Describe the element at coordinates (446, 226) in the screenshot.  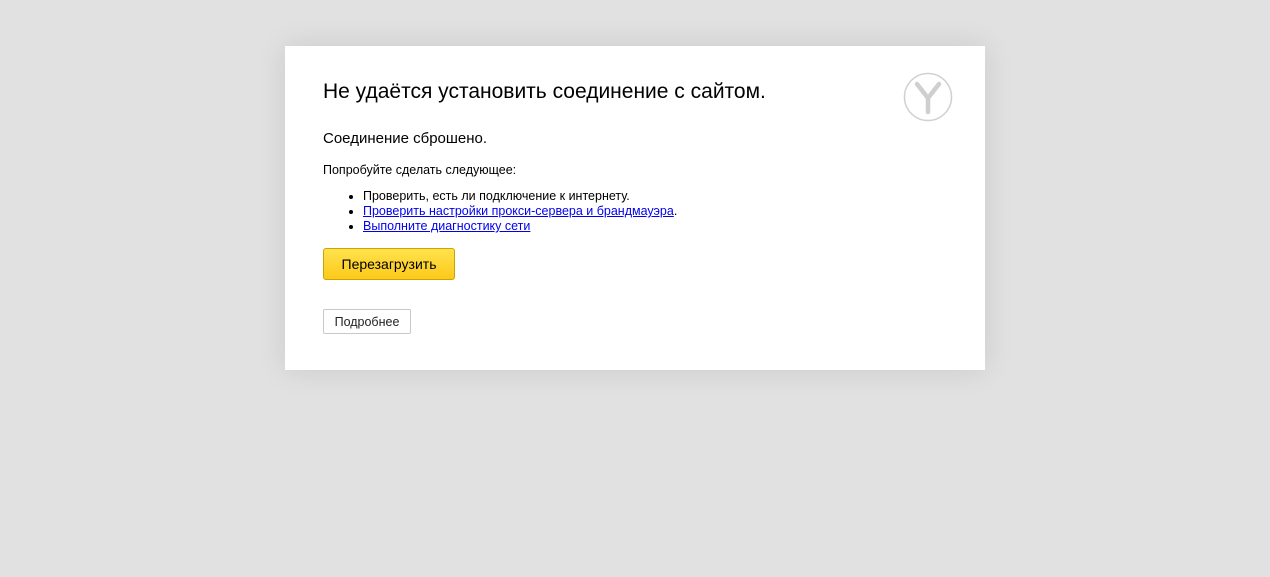
I see `network-diagnostics-link: Выполните диагностику сети` at that location.